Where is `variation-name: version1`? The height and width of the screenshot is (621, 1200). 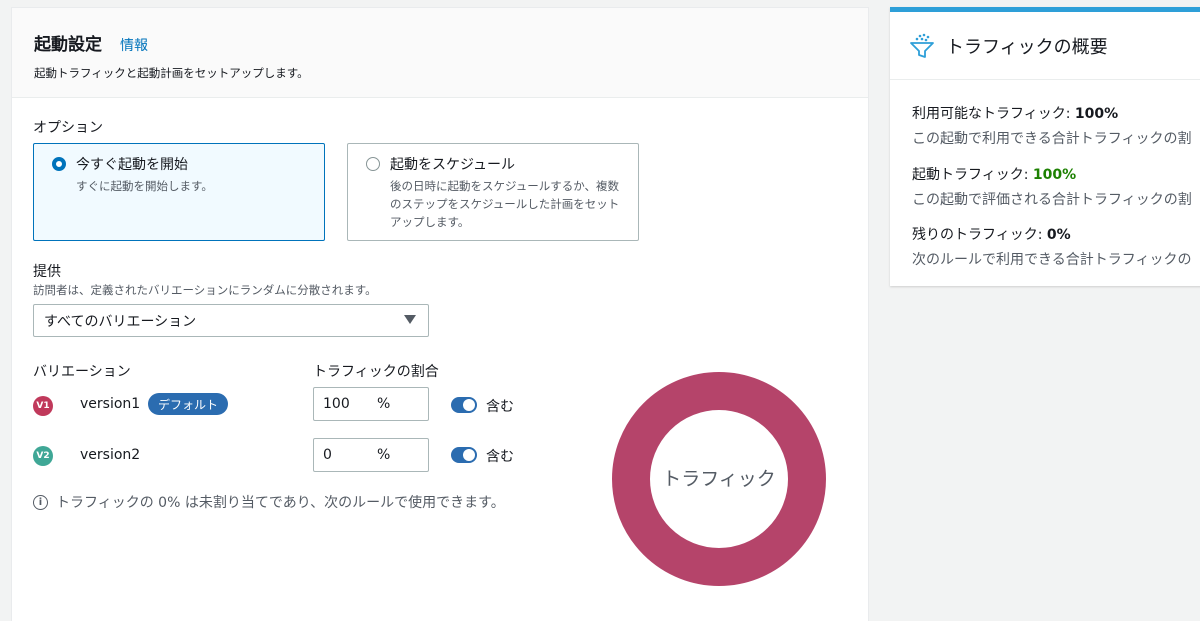 variation-name: version1 is located at coordinates (110, 404).